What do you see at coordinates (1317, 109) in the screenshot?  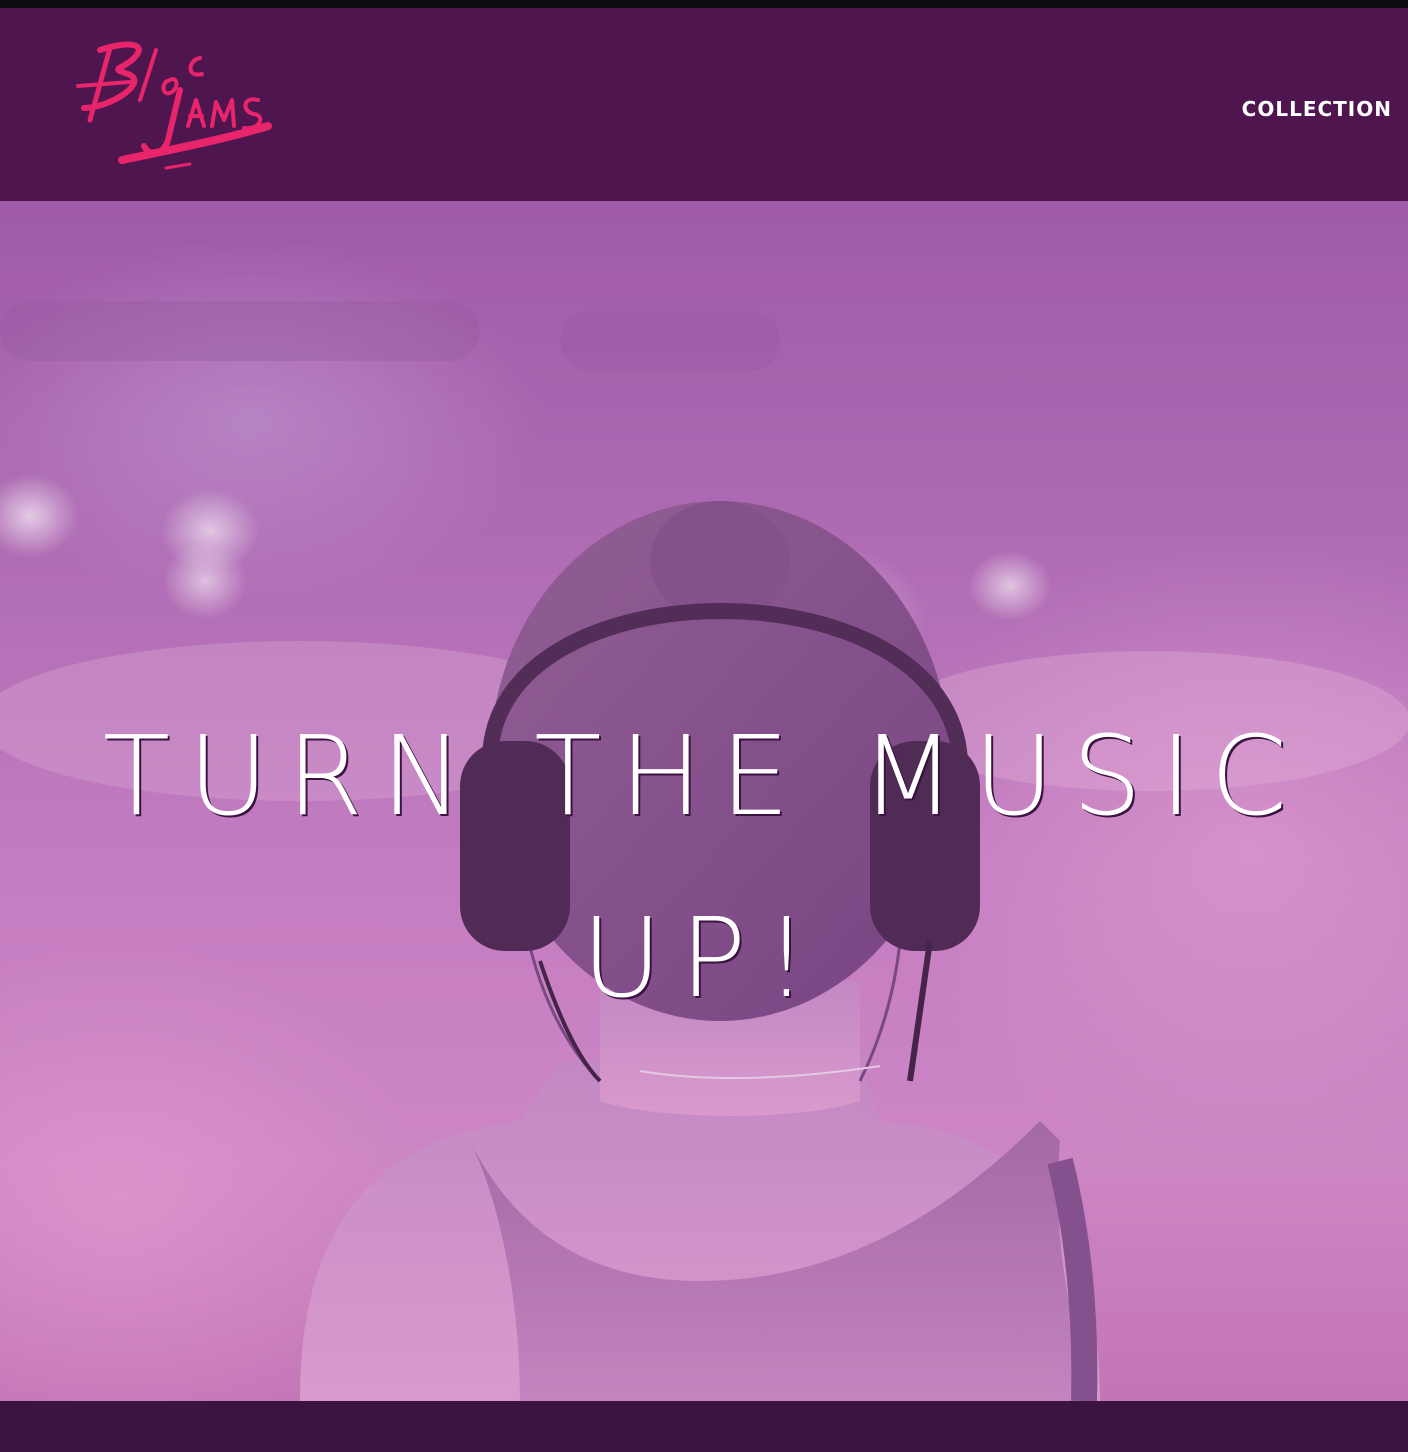 I see `nav-link-collection: COLLECTION` at bounding box center [1317, 109].